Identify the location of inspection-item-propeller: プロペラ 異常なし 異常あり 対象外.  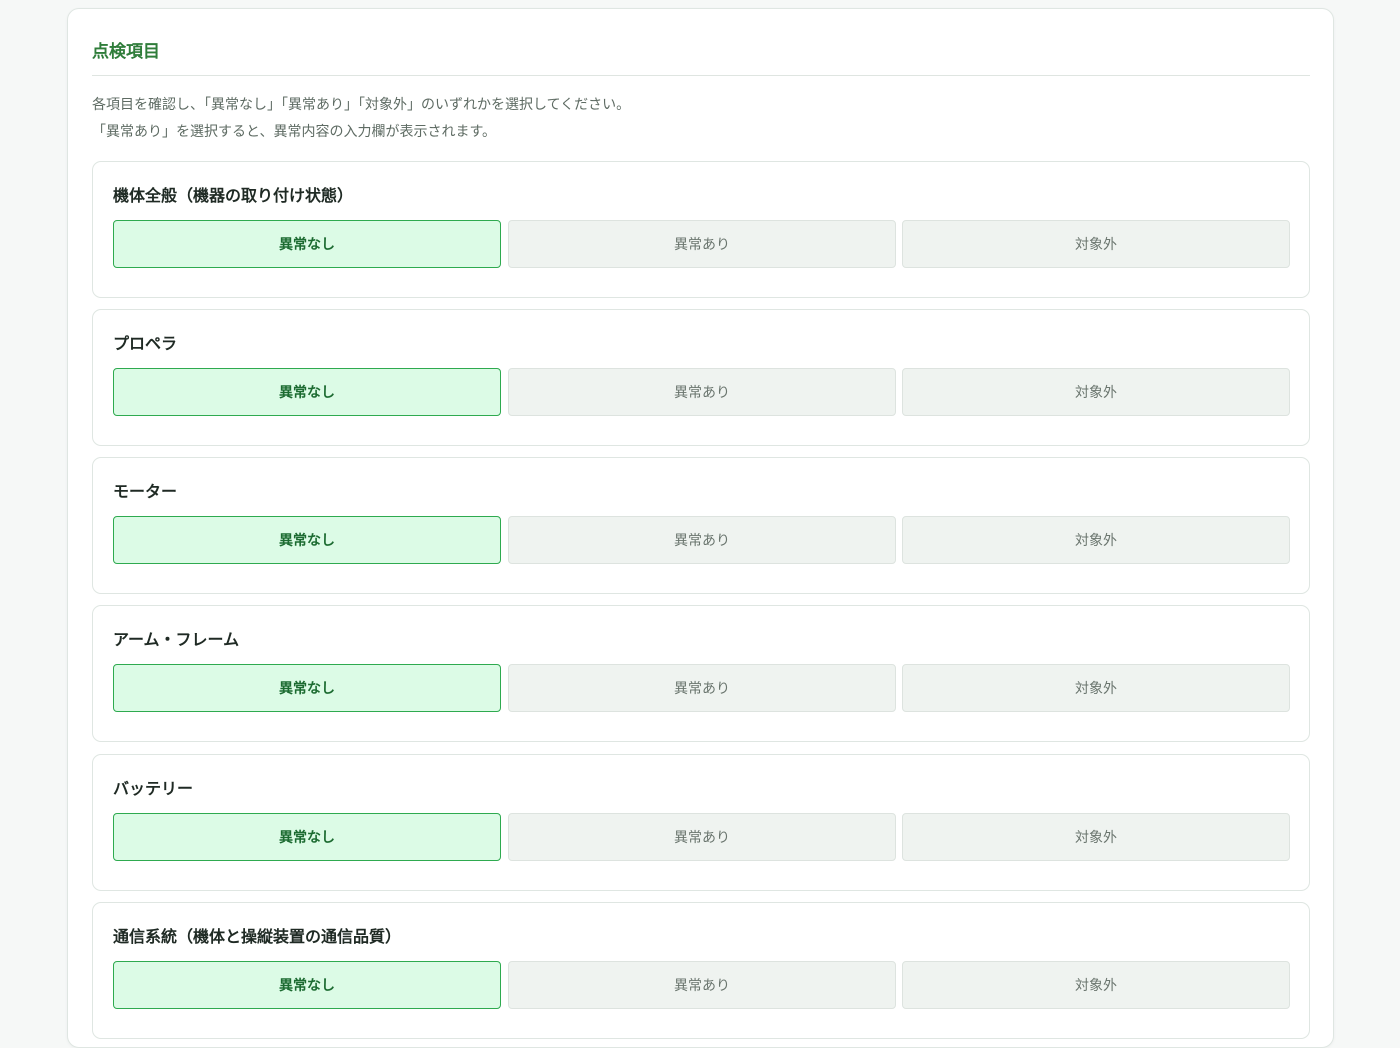
(701, 377).